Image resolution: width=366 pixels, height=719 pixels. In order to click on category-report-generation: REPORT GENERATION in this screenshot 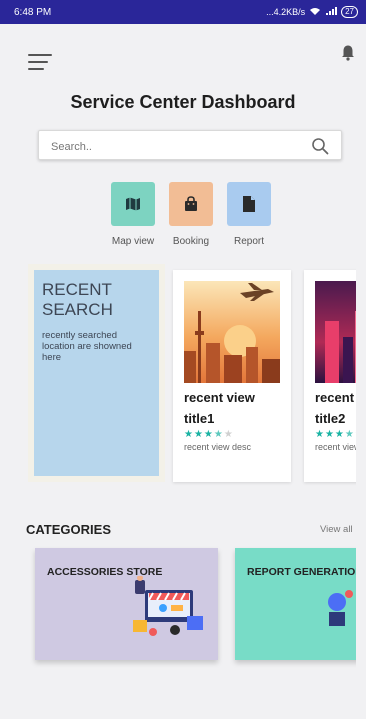, I will do `click(295, 604)`.